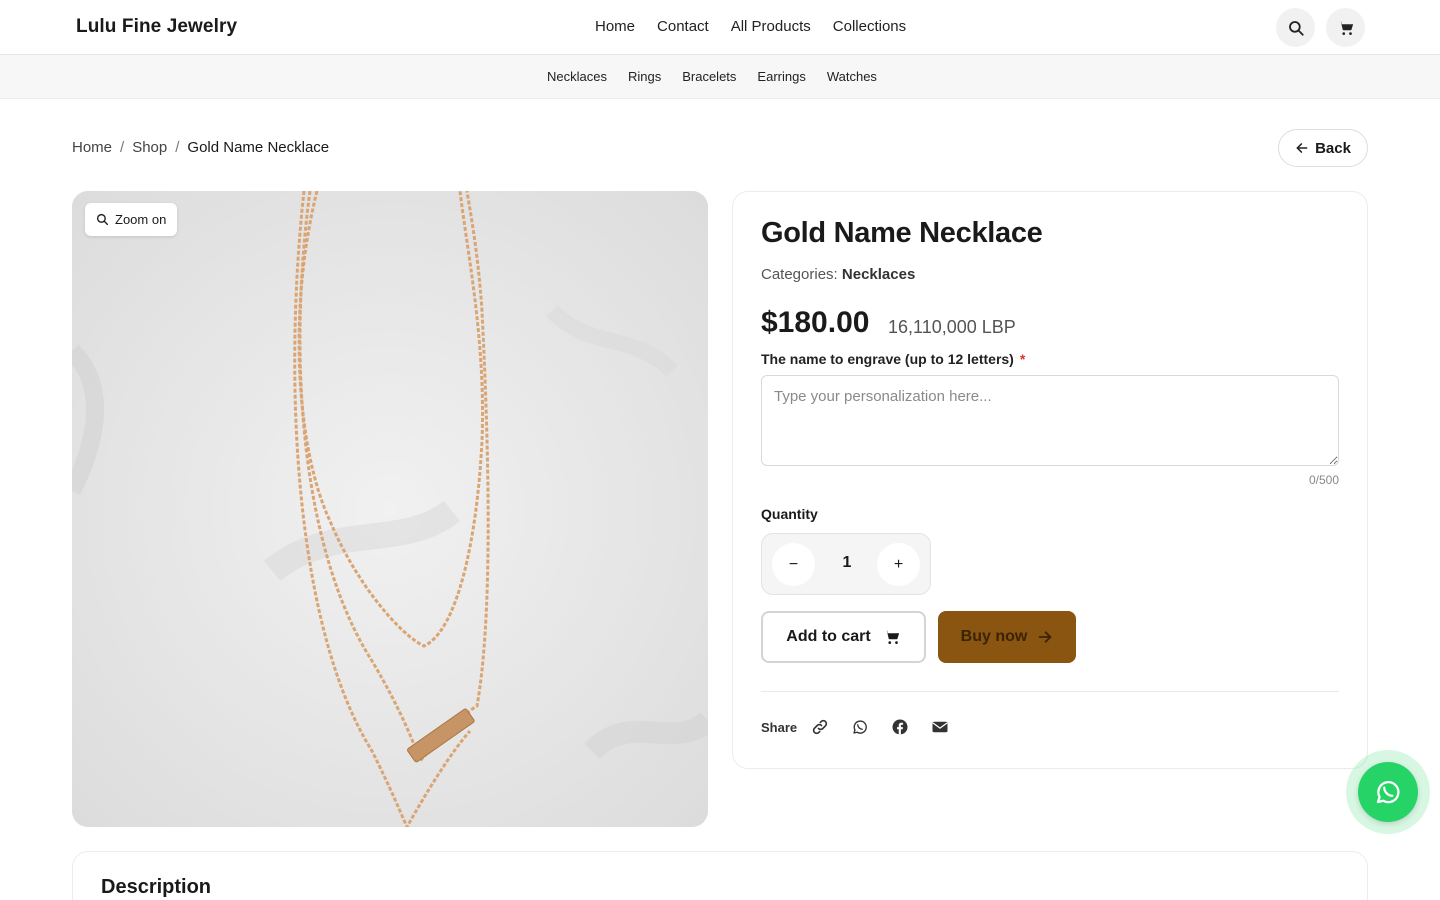  What do you see at coordinates (994, 636) in the screenshot?
I see `buy-now-label: Buy now` at bounding box center [994, 636].